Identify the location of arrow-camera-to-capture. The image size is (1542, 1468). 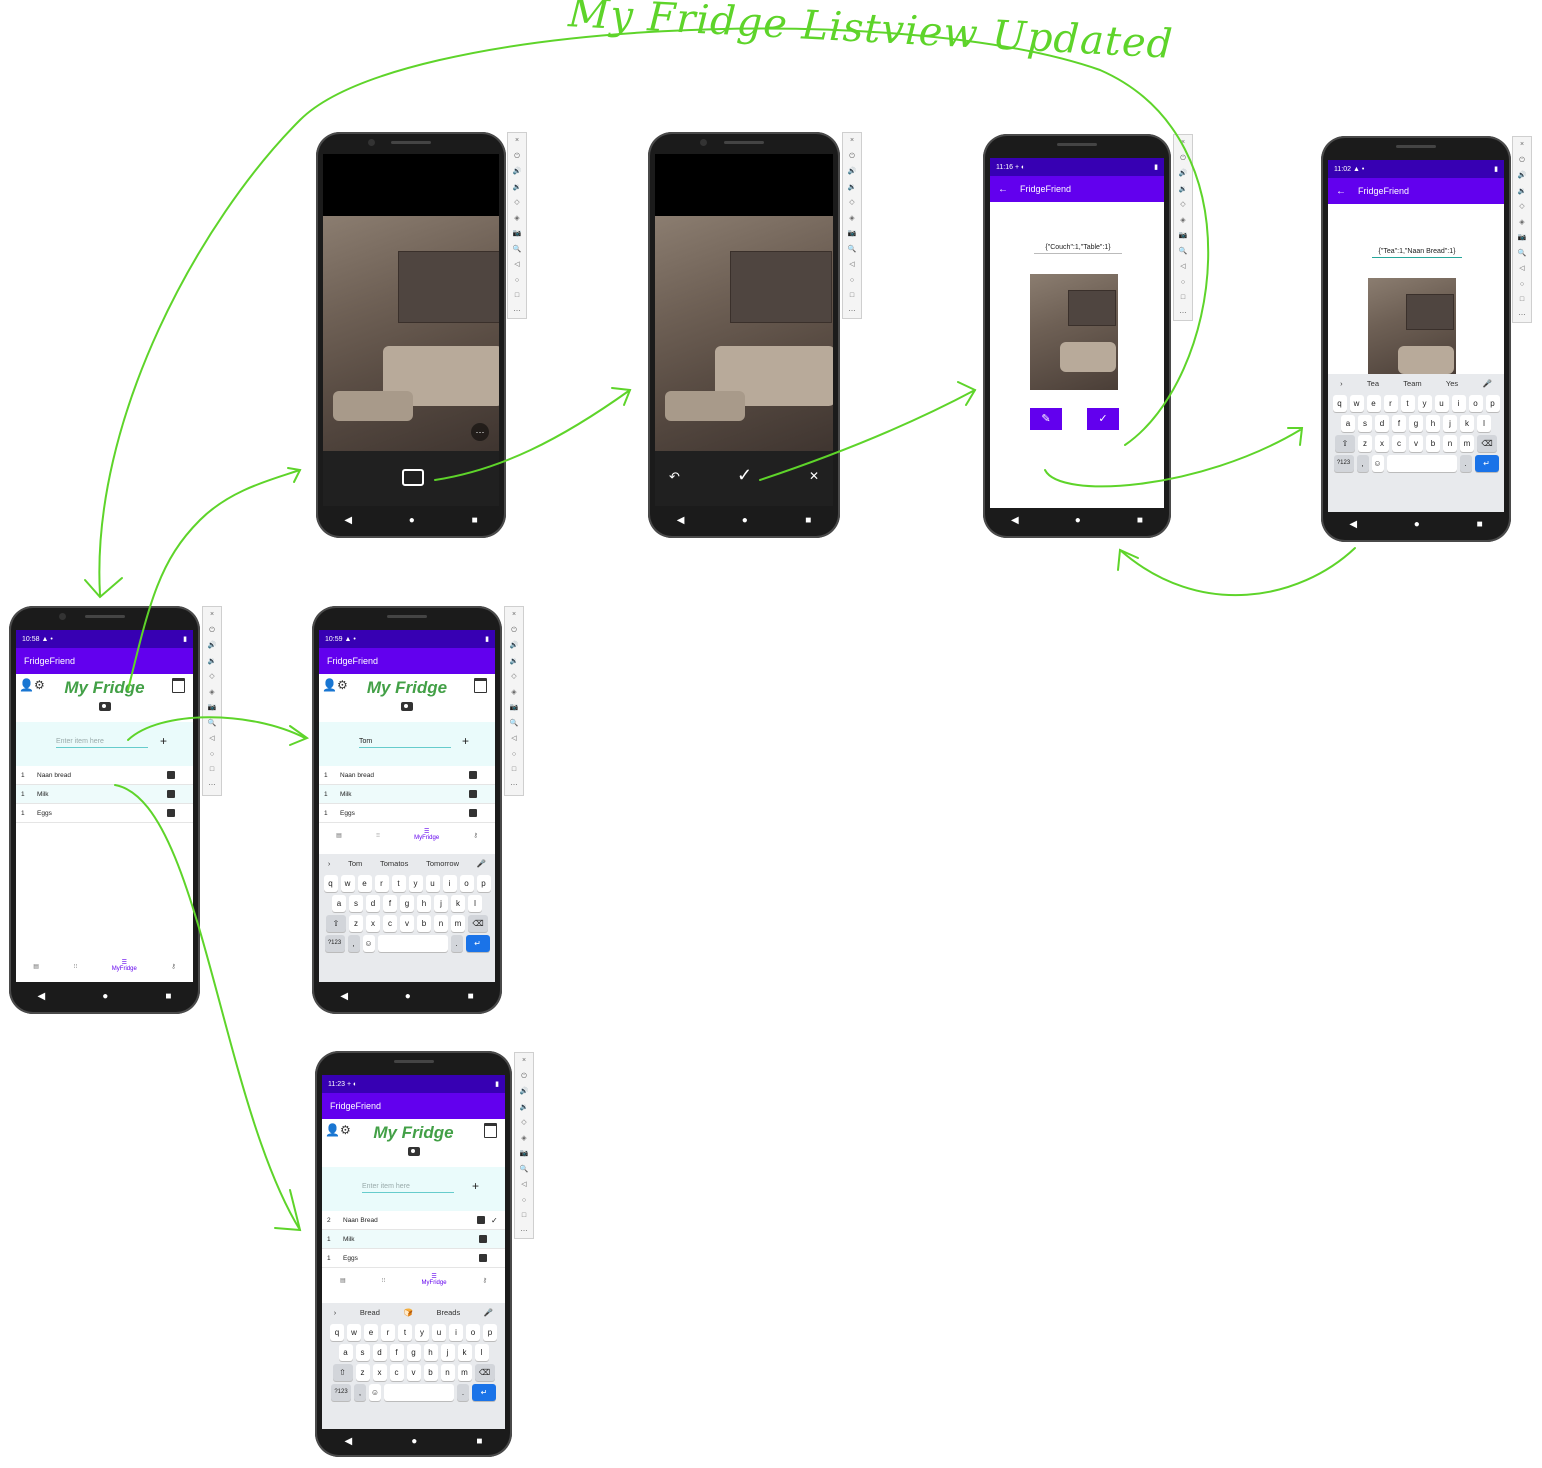
(214, 580).